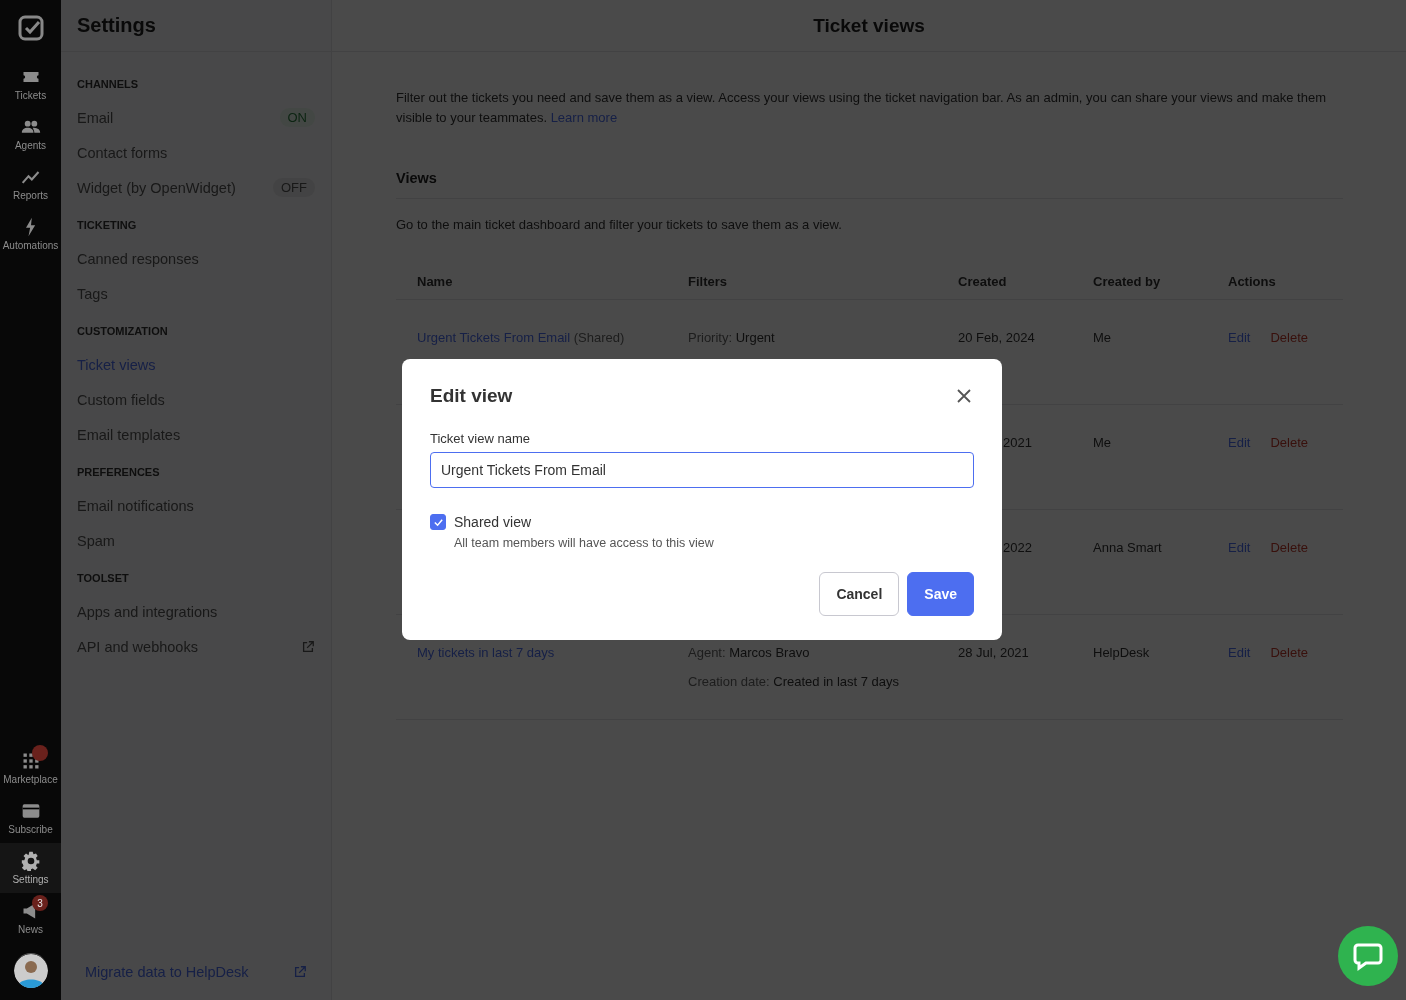  I want to click on save-button: Save, so click(940, 594).